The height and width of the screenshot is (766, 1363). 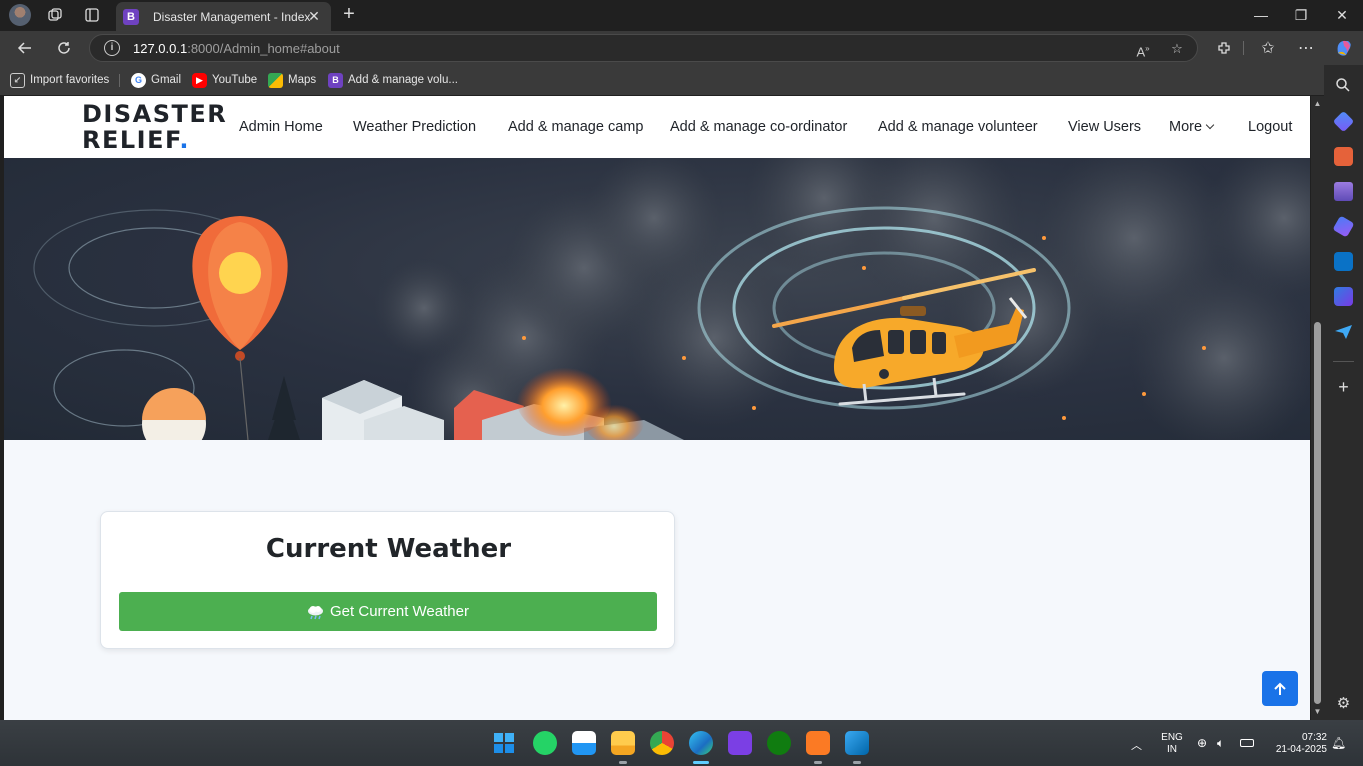 What do you see at coordinates (1343, 332) in the screenshot?
I see `send-icon` at bounding box center [1343, 332].